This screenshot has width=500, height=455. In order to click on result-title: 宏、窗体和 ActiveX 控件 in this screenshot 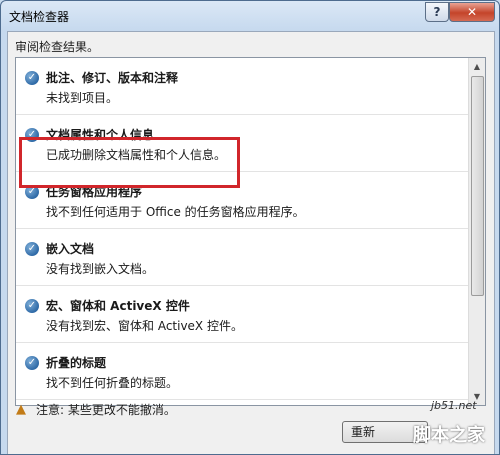, I will do `click(118, 306)`.